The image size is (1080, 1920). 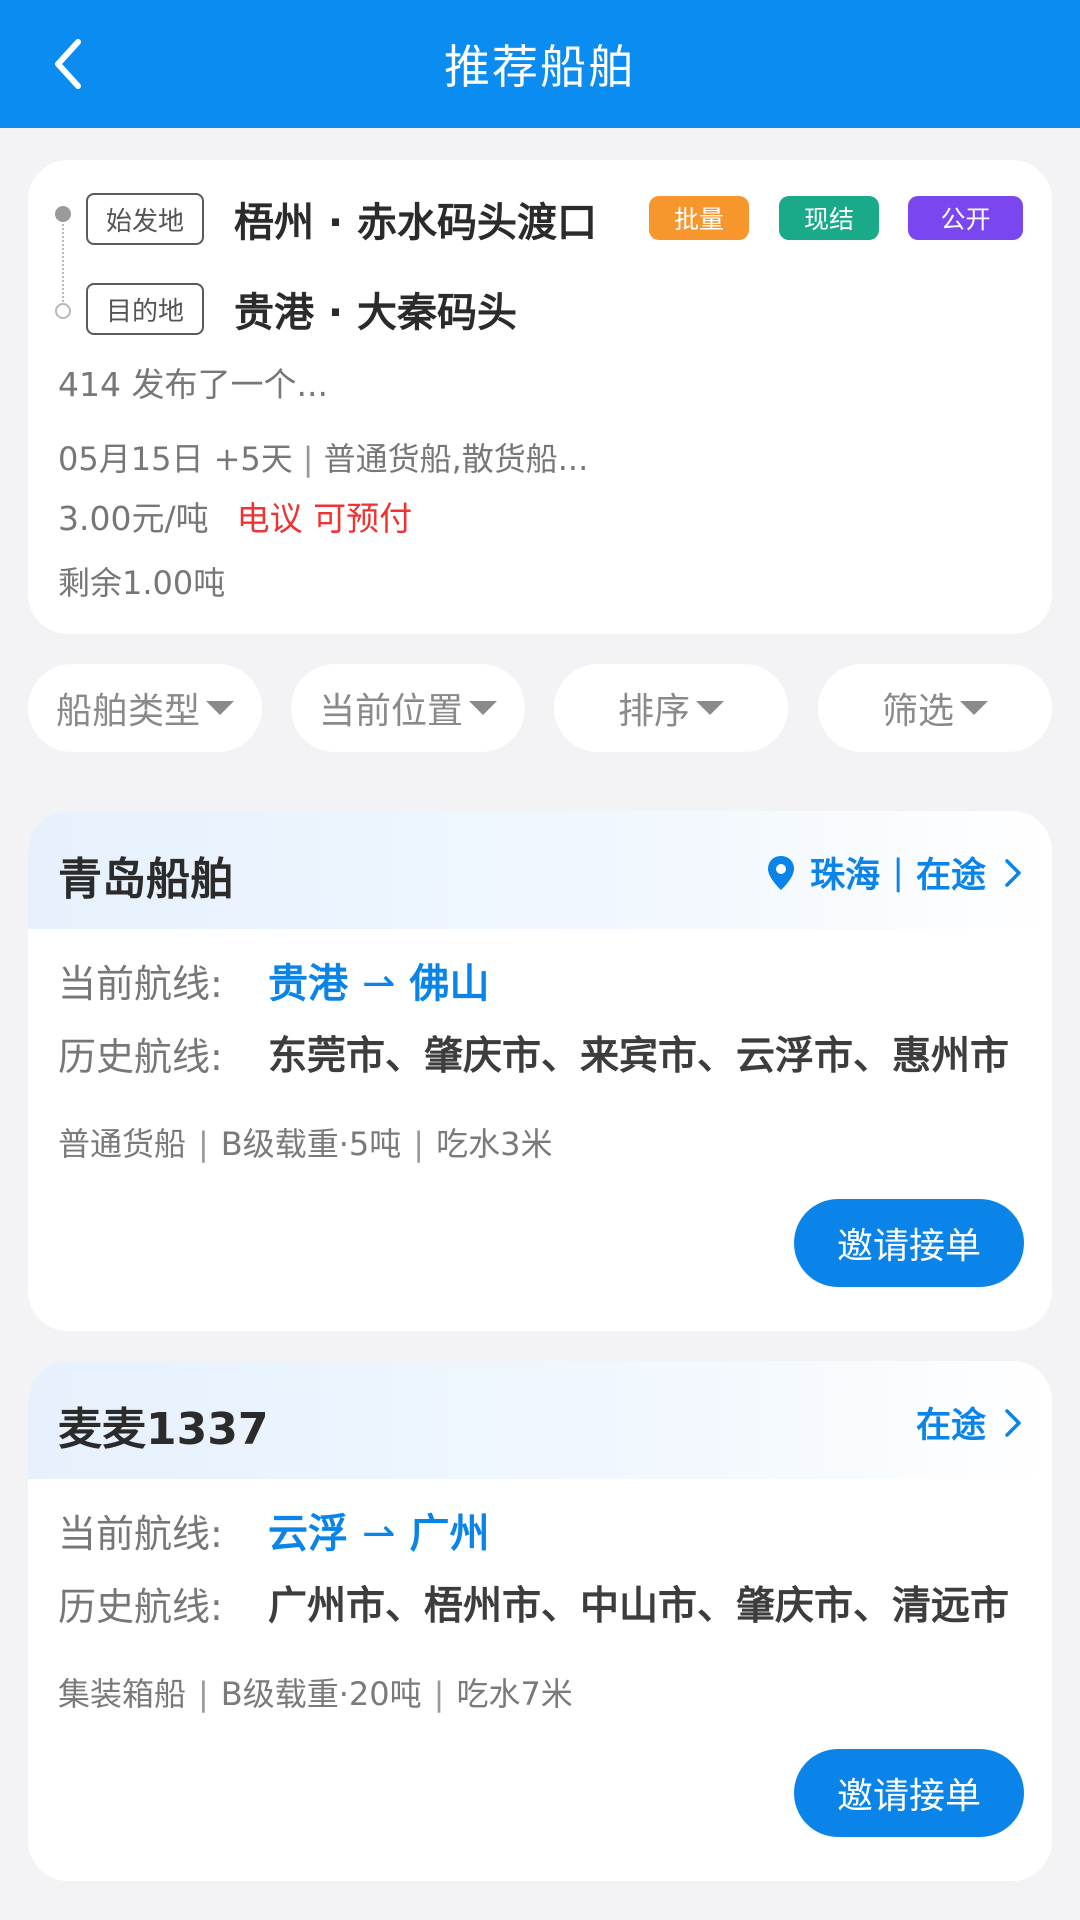 What do you see at coordinates (449, 1534) in the screenshot?
I see `route-to: 广州` at bounding box center [449, 1534].